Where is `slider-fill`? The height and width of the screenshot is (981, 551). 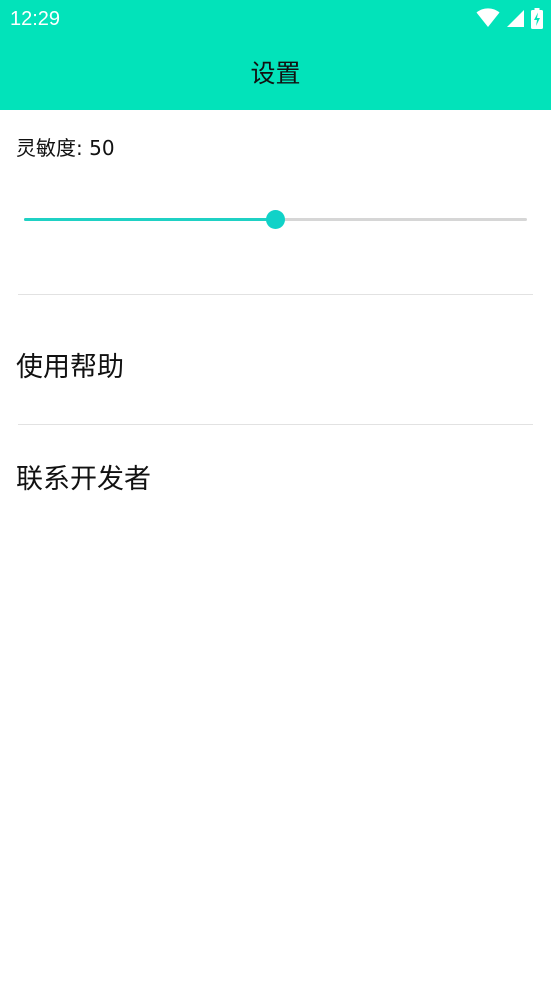
slider-fill is located at coordinates (150, 219).